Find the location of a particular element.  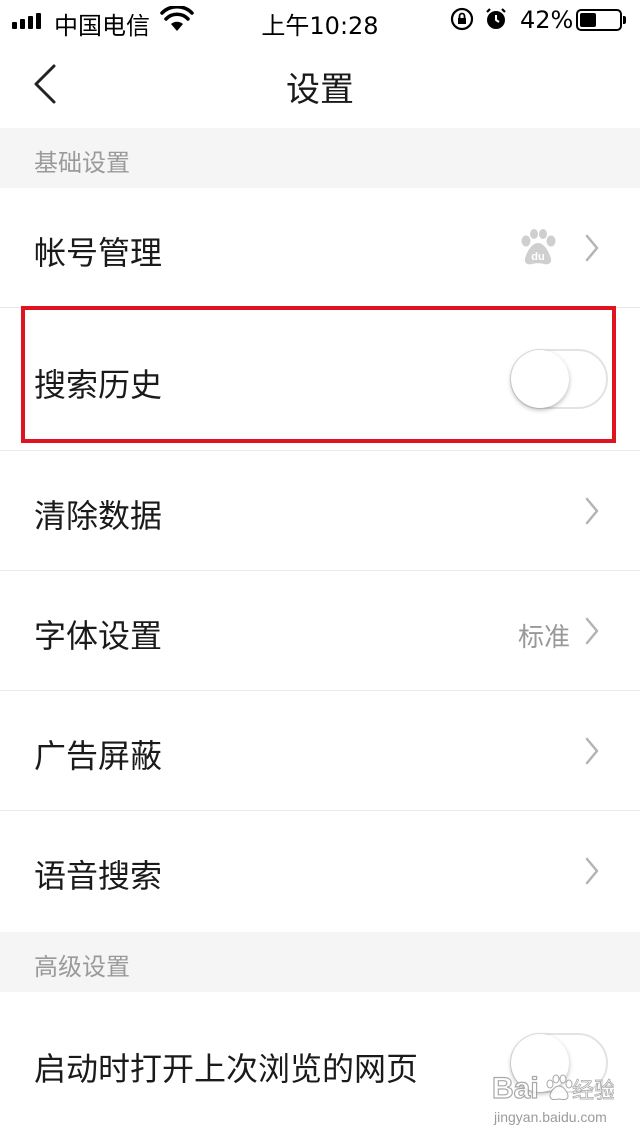

section-header-basic: 基础设置 is located at coordinates (320, 158).